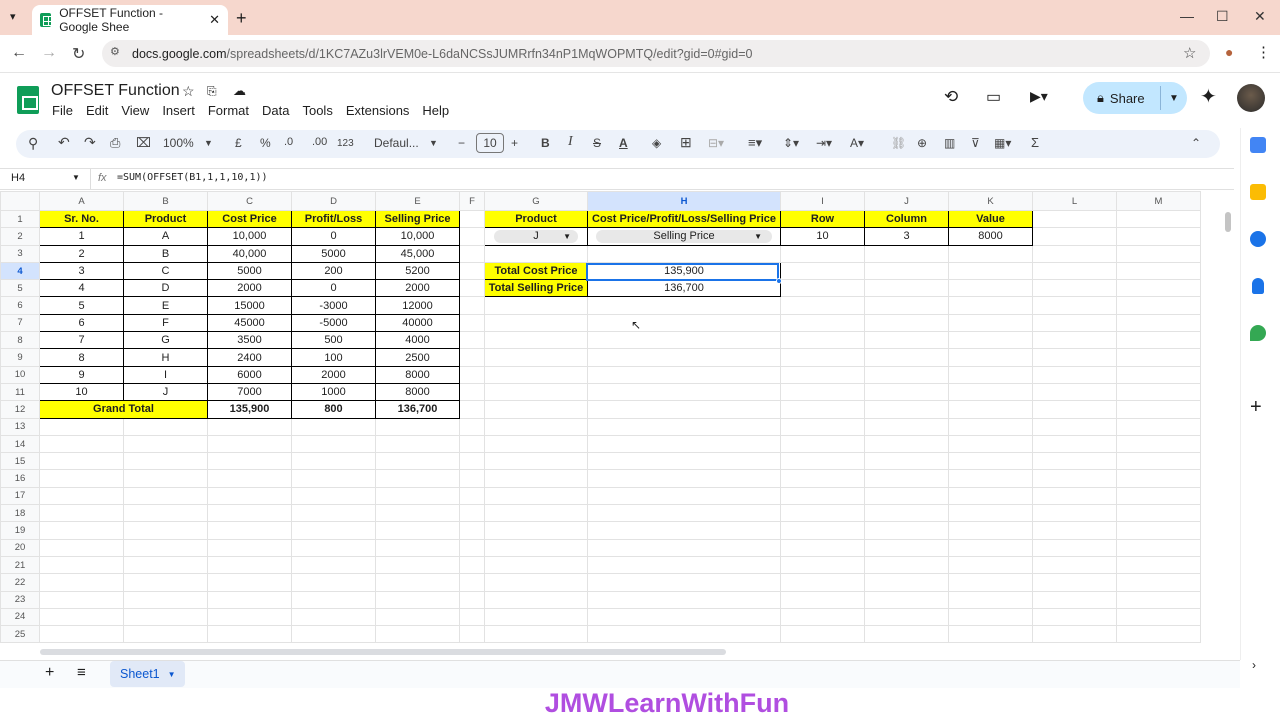 The width and height of the screenshot is (1280, 720). Describe the element at coordinates (20, 219) in the screenshot. I see `row-header: 1` at that location.